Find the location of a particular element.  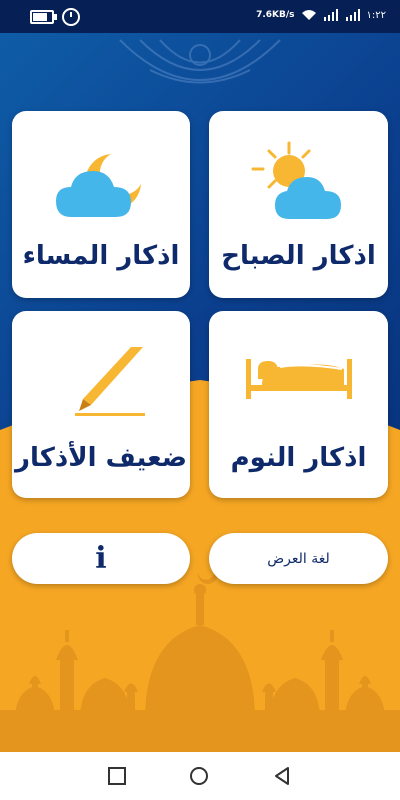

battery-icon is located at coordinates (43, 17).